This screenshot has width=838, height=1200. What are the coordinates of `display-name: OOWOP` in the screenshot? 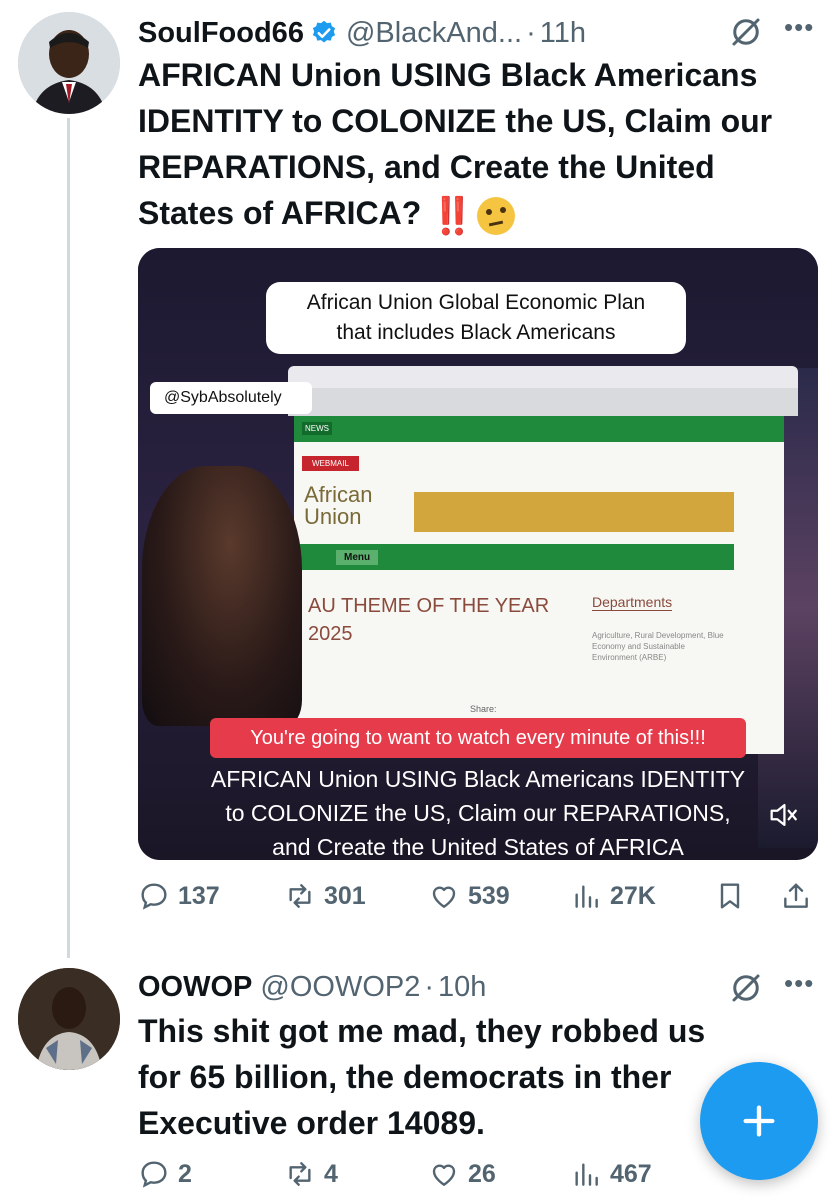 It's located at (195, 987).